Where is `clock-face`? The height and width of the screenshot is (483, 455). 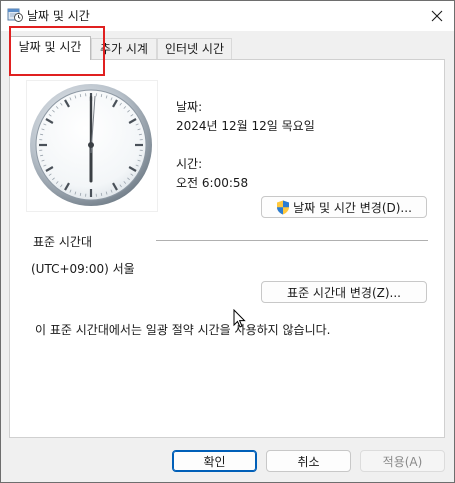
clock-face is located at coordinates (91, 145).